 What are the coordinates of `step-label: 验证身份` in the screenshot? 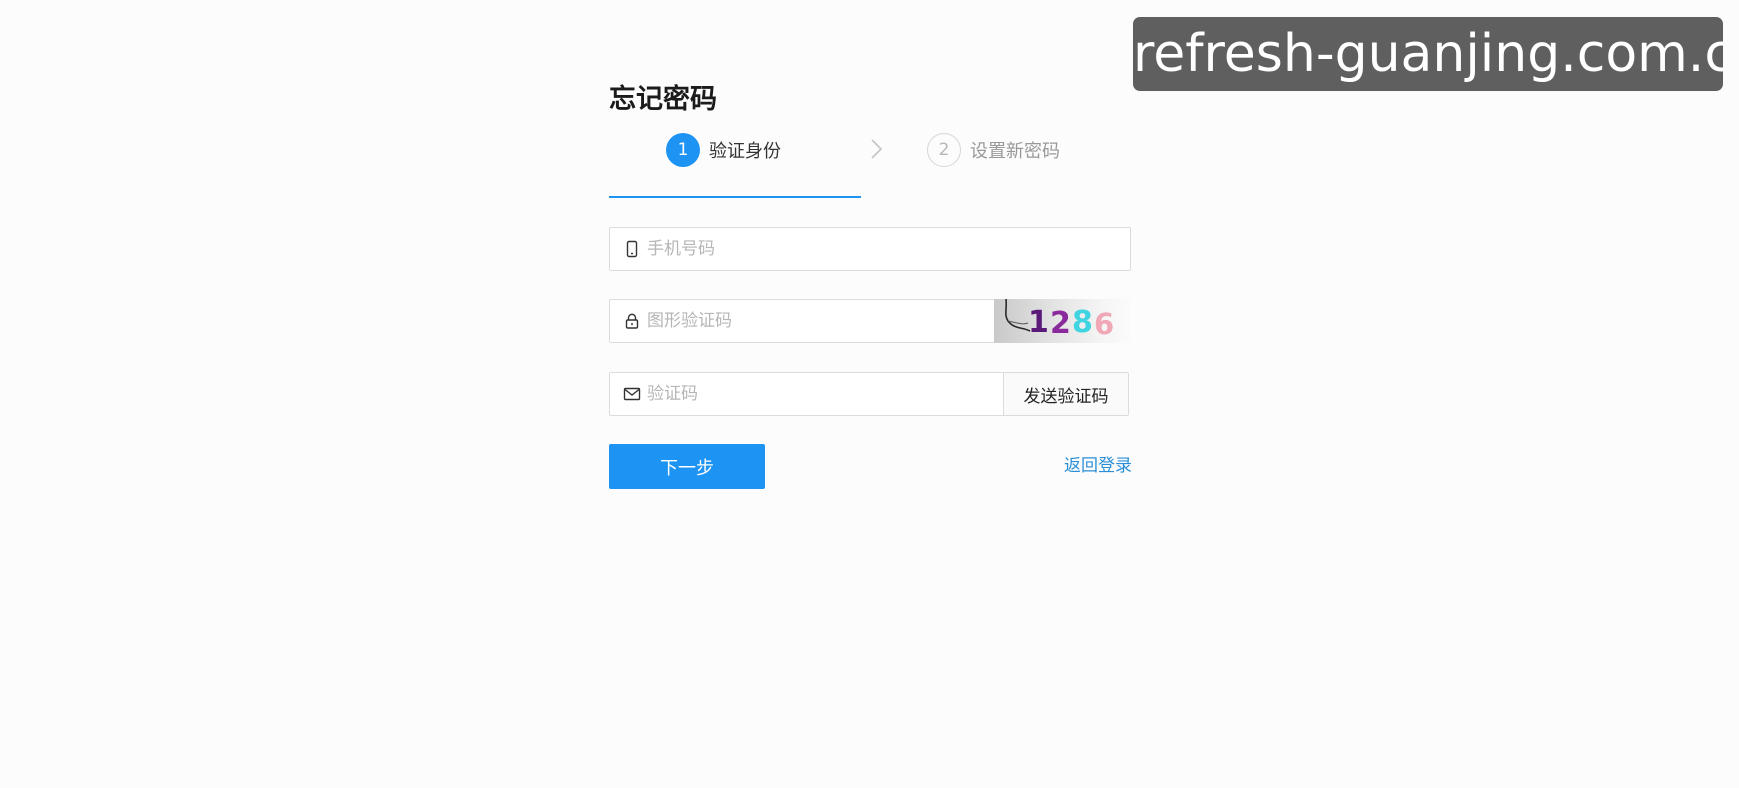 It's located at (745, 151).